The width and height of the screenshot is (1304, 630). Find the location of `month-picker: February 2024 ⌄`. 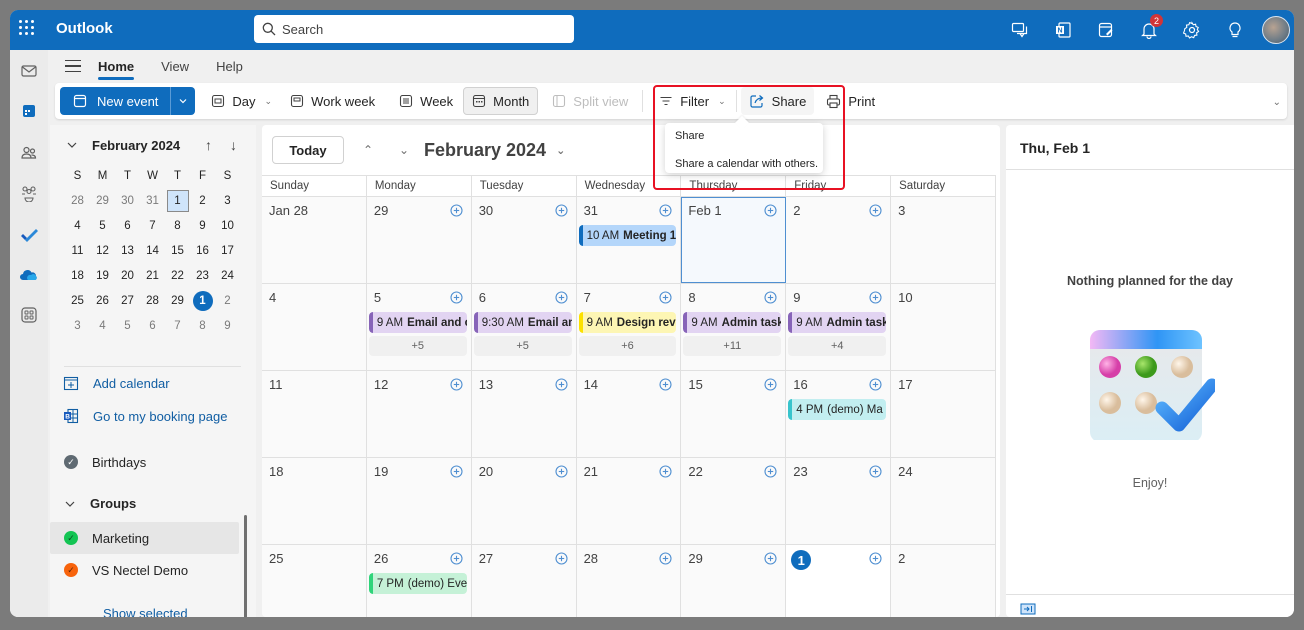

month-picker: February 2024 ⌄ is located at coordinates (494, 150).